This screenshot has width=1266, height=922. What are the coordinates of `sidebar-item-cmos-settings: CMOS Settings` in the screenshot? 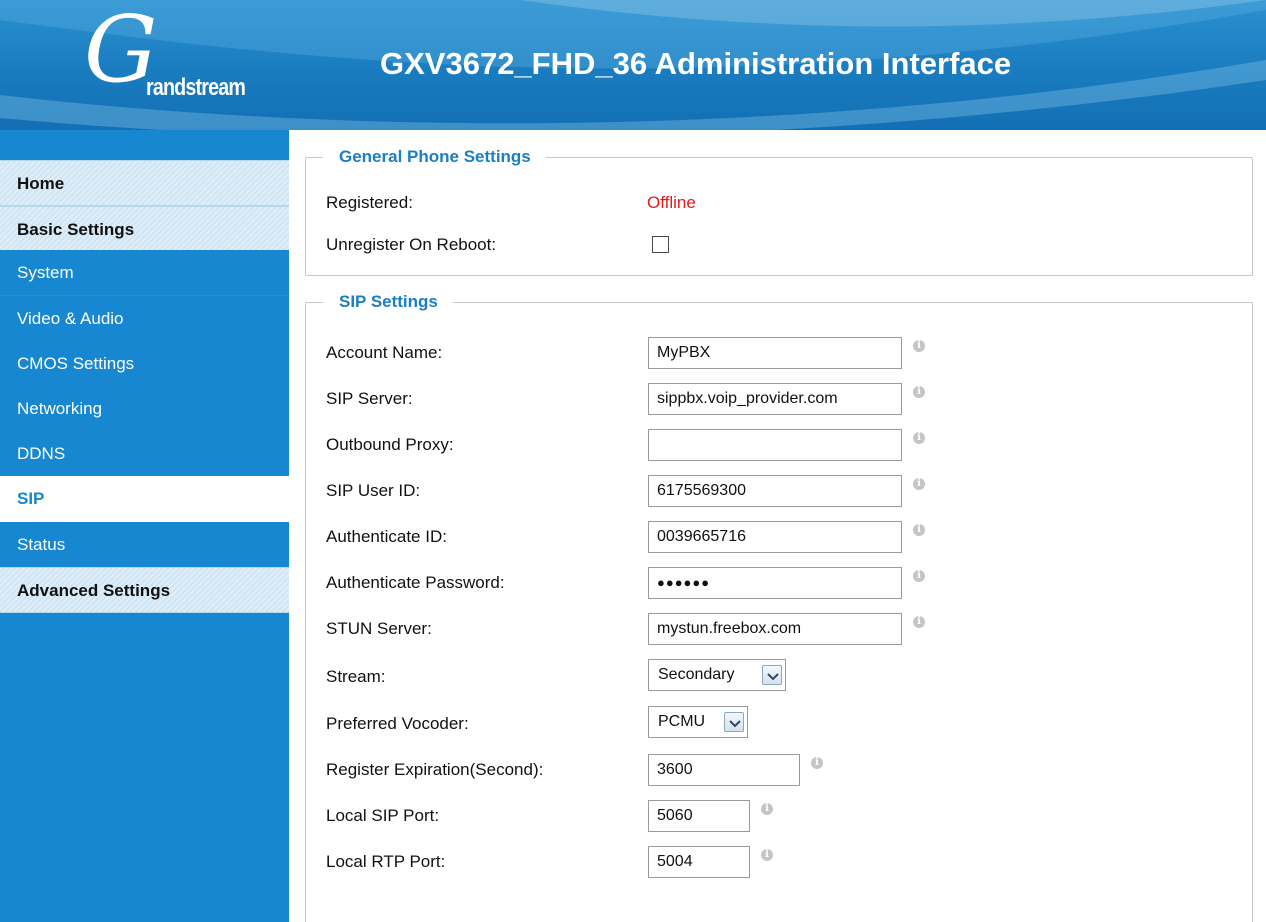 It's located at (144, 364).